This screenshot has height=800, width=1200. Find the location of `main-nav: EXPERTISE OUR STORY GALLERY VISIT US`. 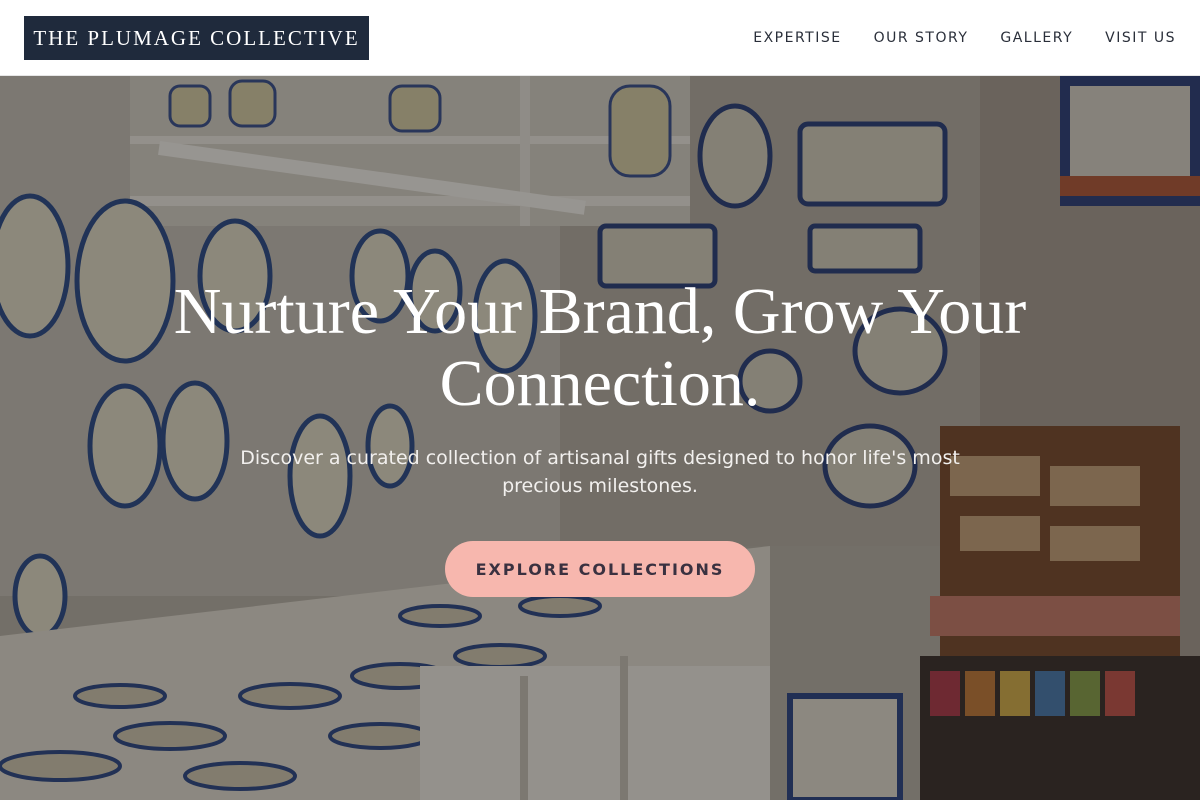

main-nav: EXPERTISE OUR STORY GALLERY VISIT US is located at coordinates (964, 38).